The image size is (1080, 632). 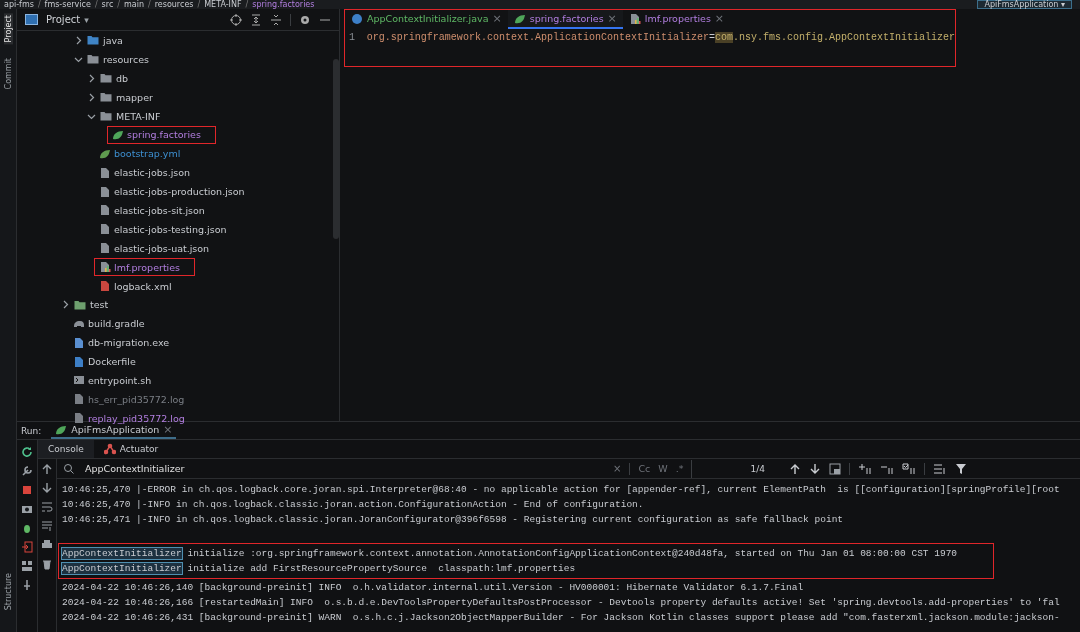 What do you see at coordinates (305, 19) in the screenshot?
I see `settings-icon` at bounding box center [305, 19].